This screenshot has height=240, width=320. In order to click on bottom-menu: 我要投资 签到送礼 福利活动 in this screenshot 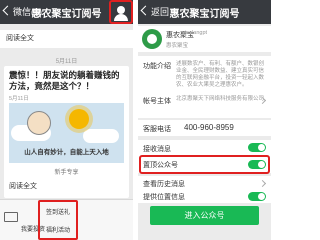, I will do `click(66, 219)`.